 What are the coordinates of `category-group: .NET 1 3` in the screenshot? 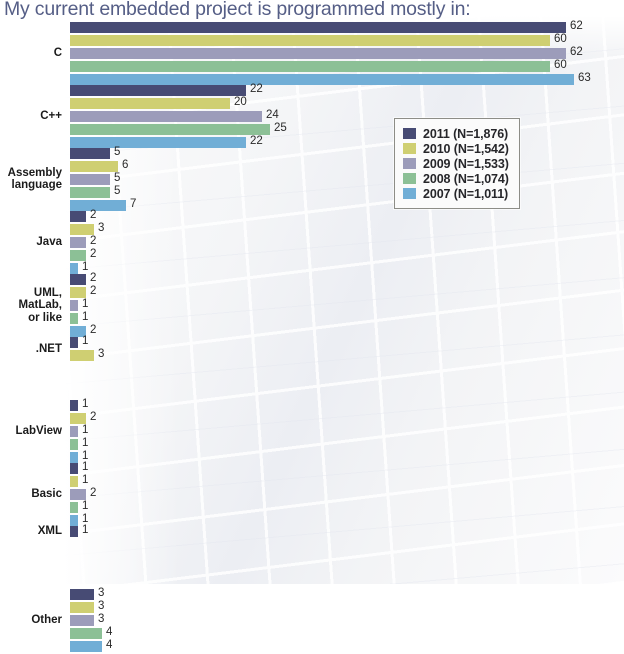 It's located at (312, 368).